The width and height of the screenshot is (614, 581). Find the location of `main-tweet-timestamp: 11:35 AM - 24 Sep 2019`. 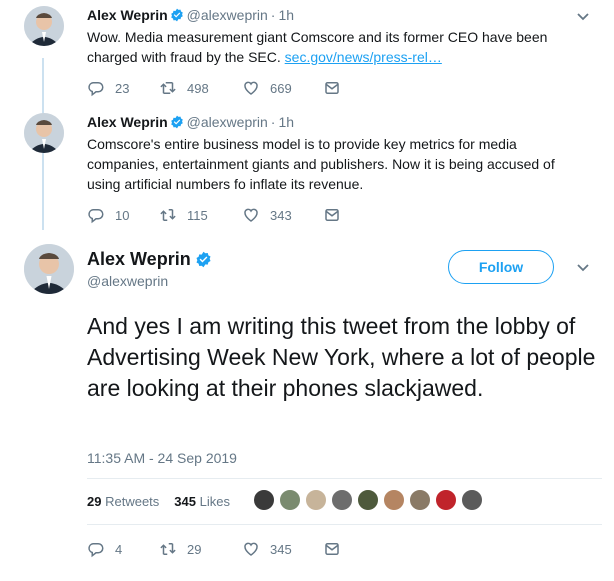

main-tweet-timestamp: 11:35 AM - 24 Sep 2019 is located at coordinates (162, 458).